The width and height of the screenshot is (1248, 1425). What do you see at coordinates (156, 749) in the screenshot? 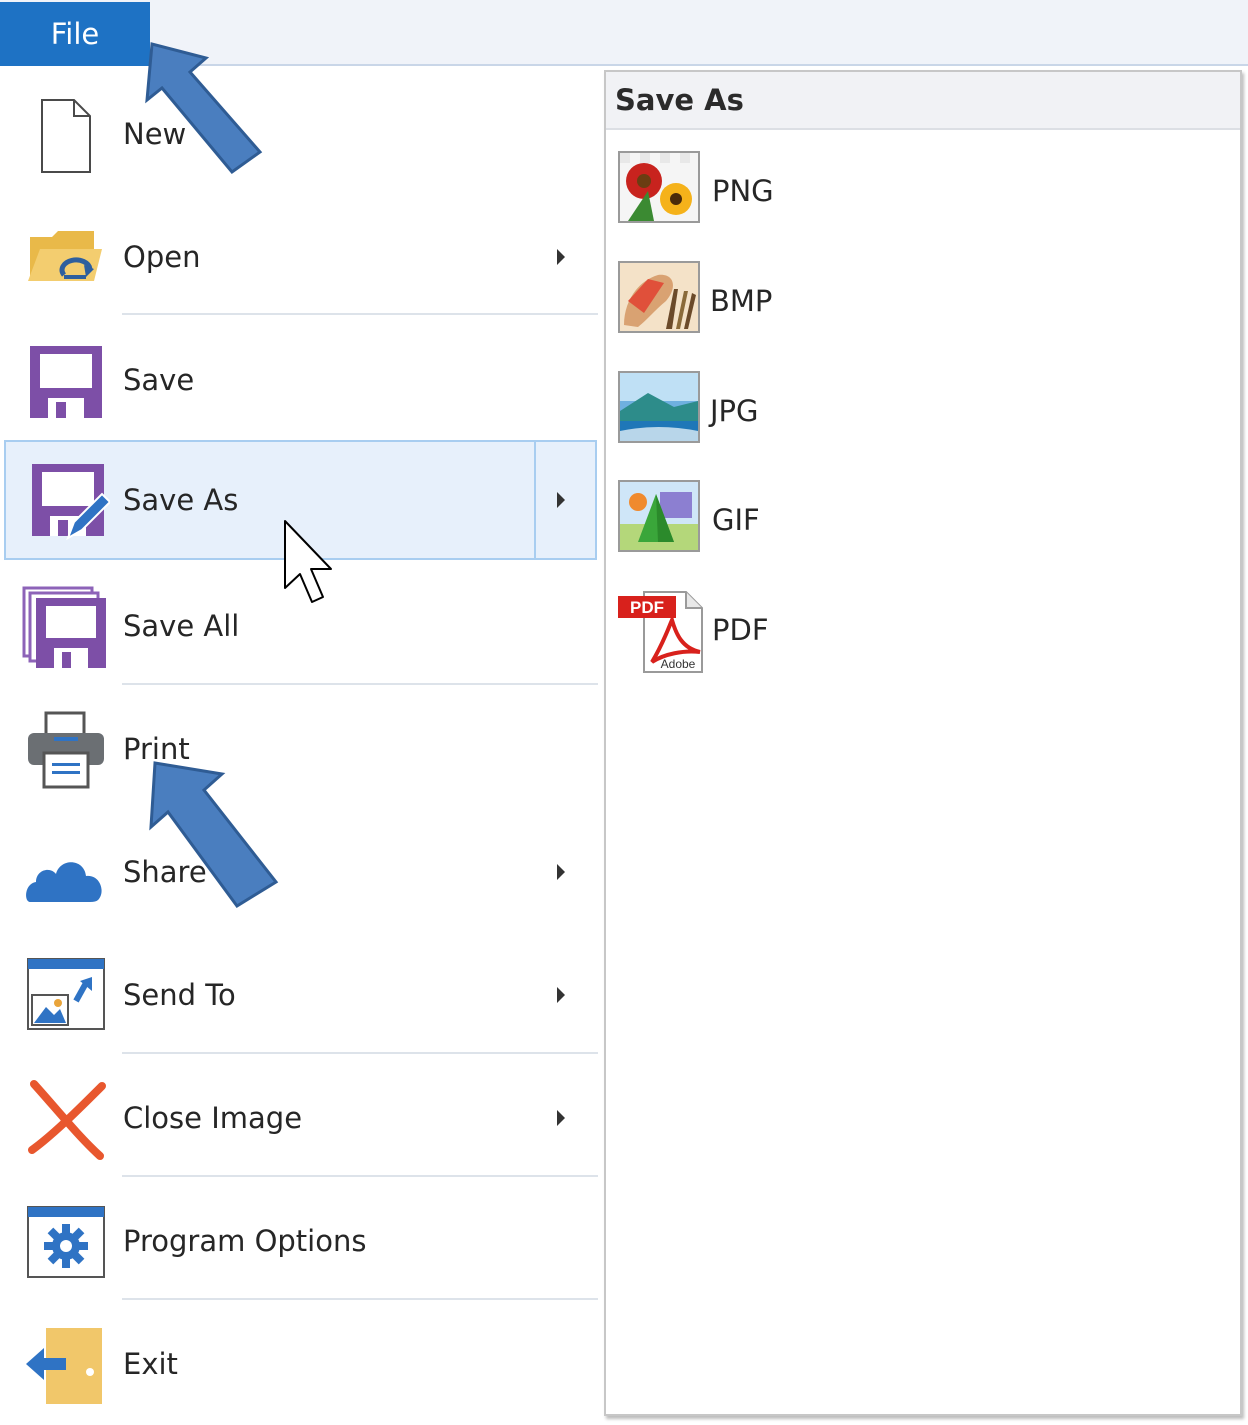
I see `menu-item-label: Print` at bounding box center [156, 749].